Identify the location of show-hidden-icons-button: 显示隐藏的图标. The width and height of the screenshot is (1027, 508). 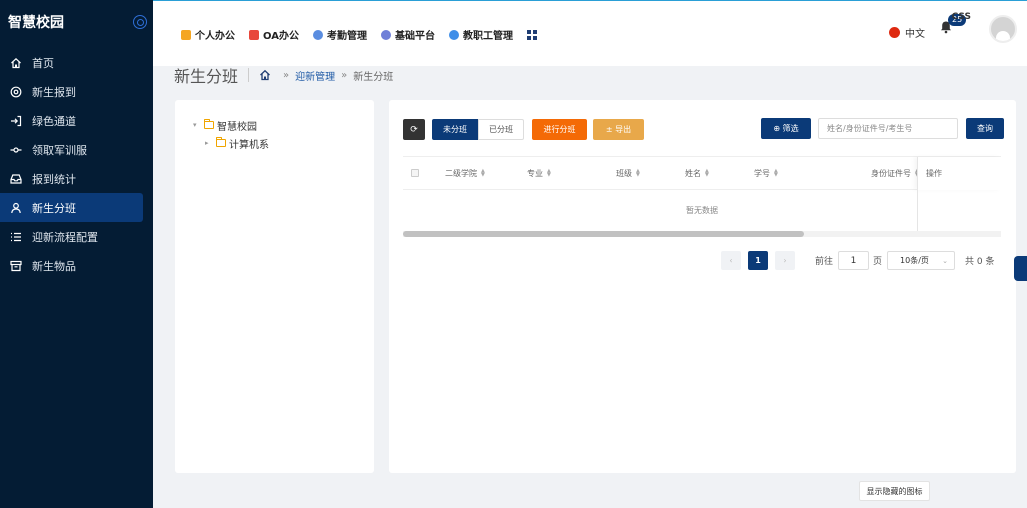
(894, 491).